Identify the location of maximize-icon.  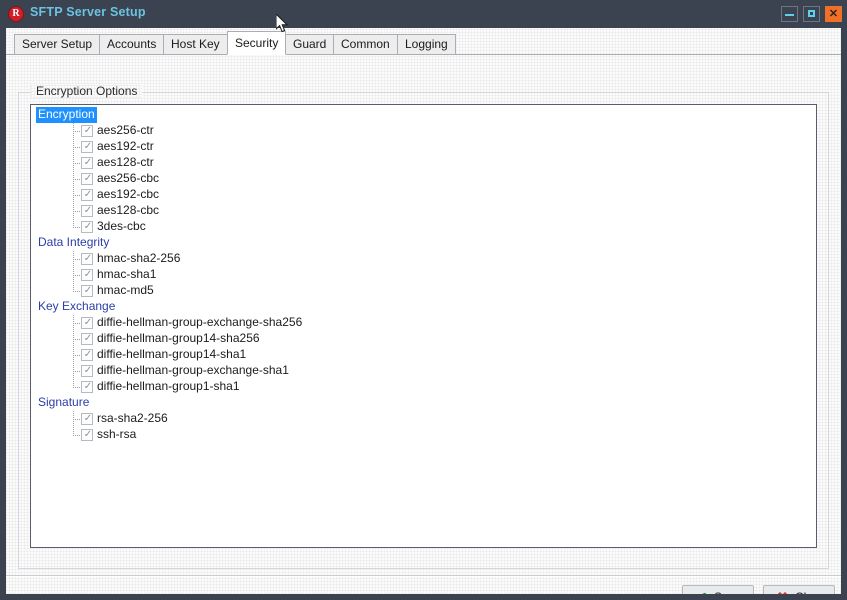
(811, 13).